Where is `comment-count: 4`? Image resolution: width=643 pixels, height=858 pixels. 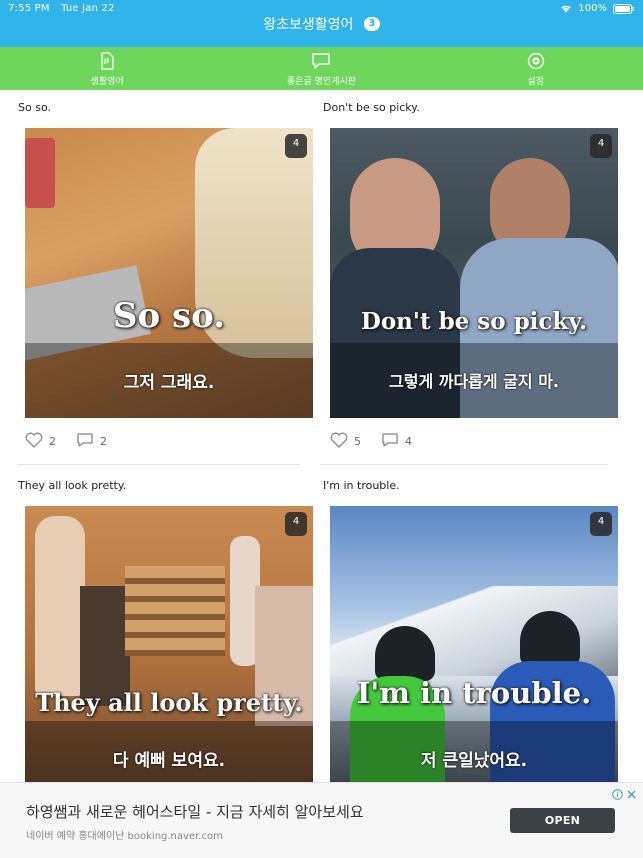 comment-count: 4 is located at coordinates (408, 441).